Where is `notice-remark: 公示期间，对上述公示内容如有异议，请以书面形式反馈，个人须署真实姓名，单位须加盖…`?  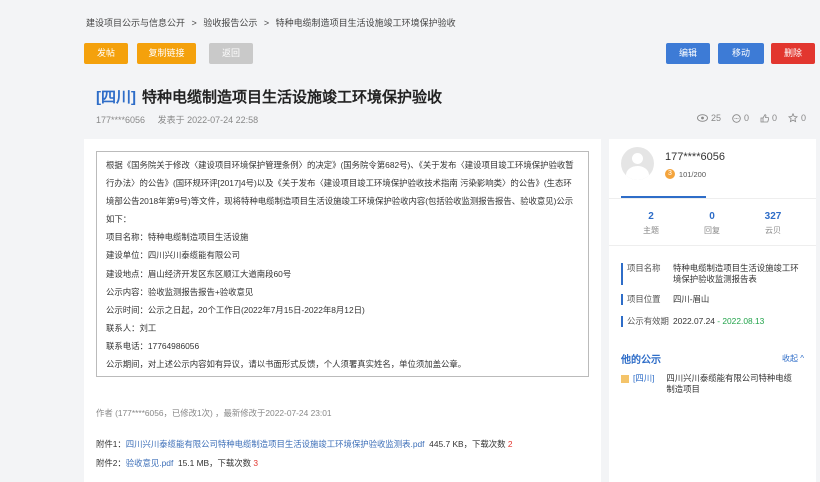 notice-remark: 公示期间，对上述公示内容如有异议，请以书面形式反馈，个人须署真实姓名，单位须加盖… is located at coordinates (286, 364).